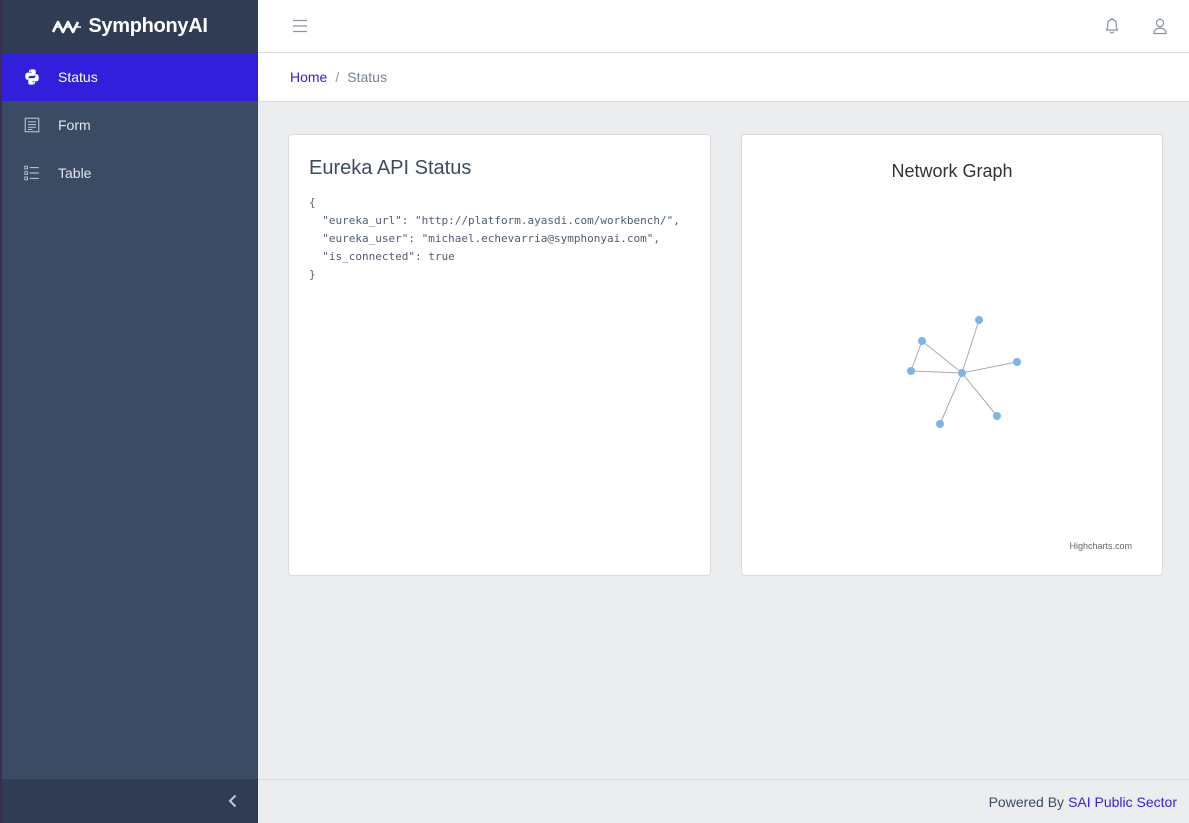 Image resolution: width=1189 pixels, height=823 pixels. What do you see at coordinates (367, 77) in the screenshot?
I see `breadcrumb-current: Status` at bounding box center [367, 77].